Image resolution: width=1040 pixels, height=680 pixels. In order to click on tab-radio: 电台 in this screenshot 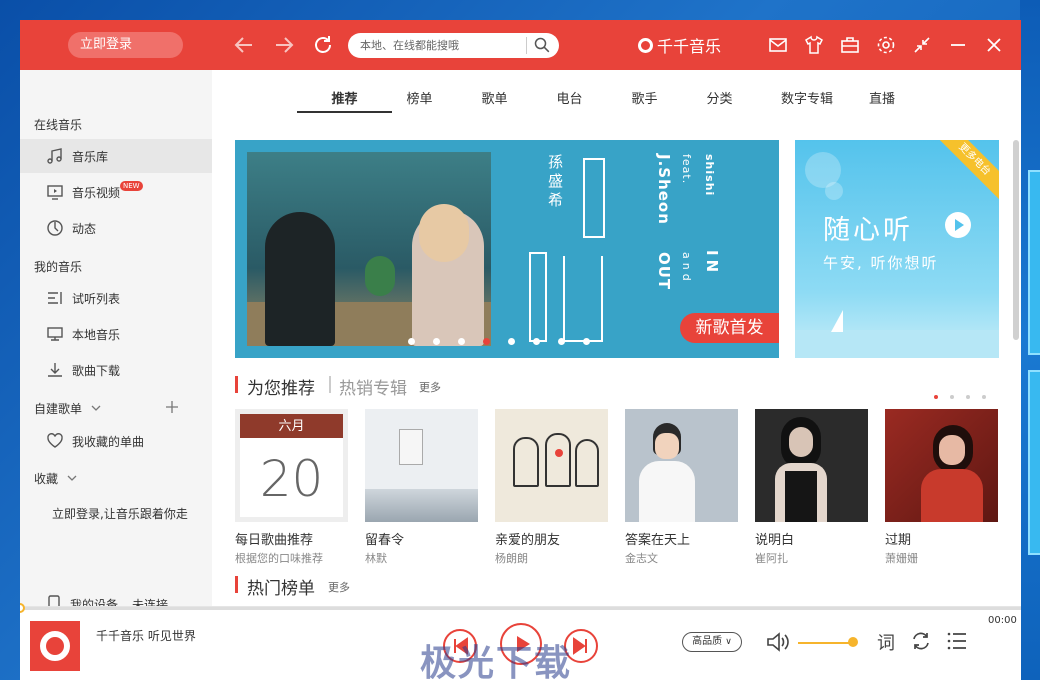, I will do `click(569, 99)`.